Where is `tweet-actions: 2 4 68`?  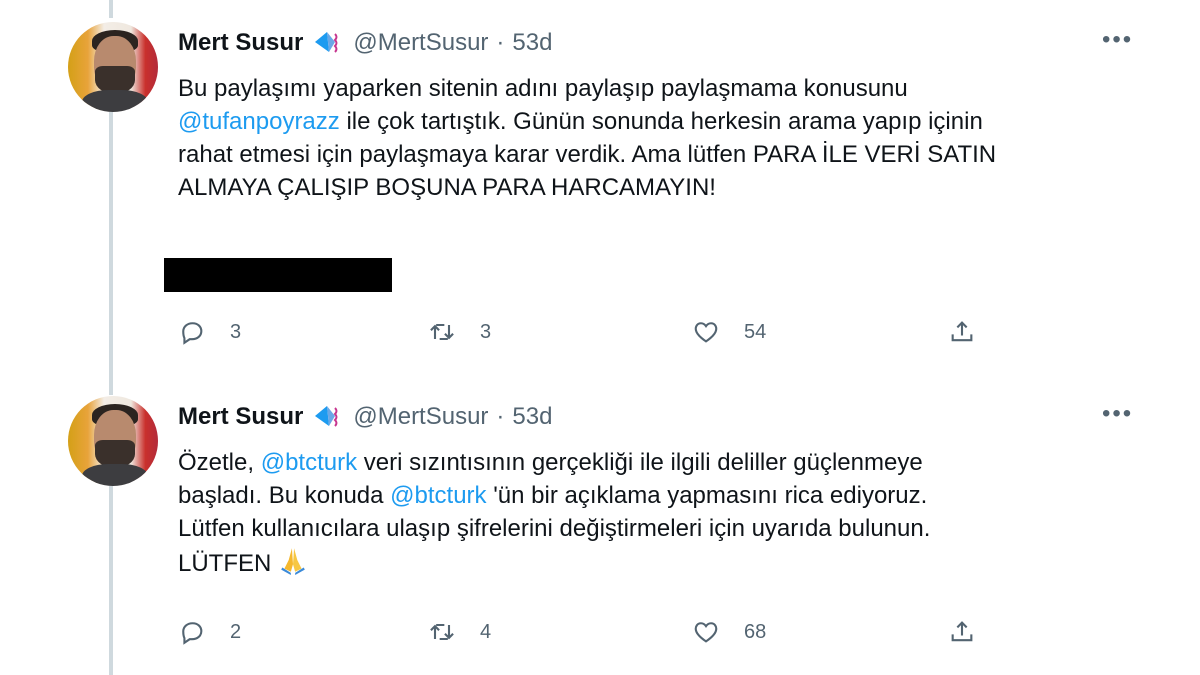 tweet-actions: 2 4 68 is located at coordinates (588, 633).